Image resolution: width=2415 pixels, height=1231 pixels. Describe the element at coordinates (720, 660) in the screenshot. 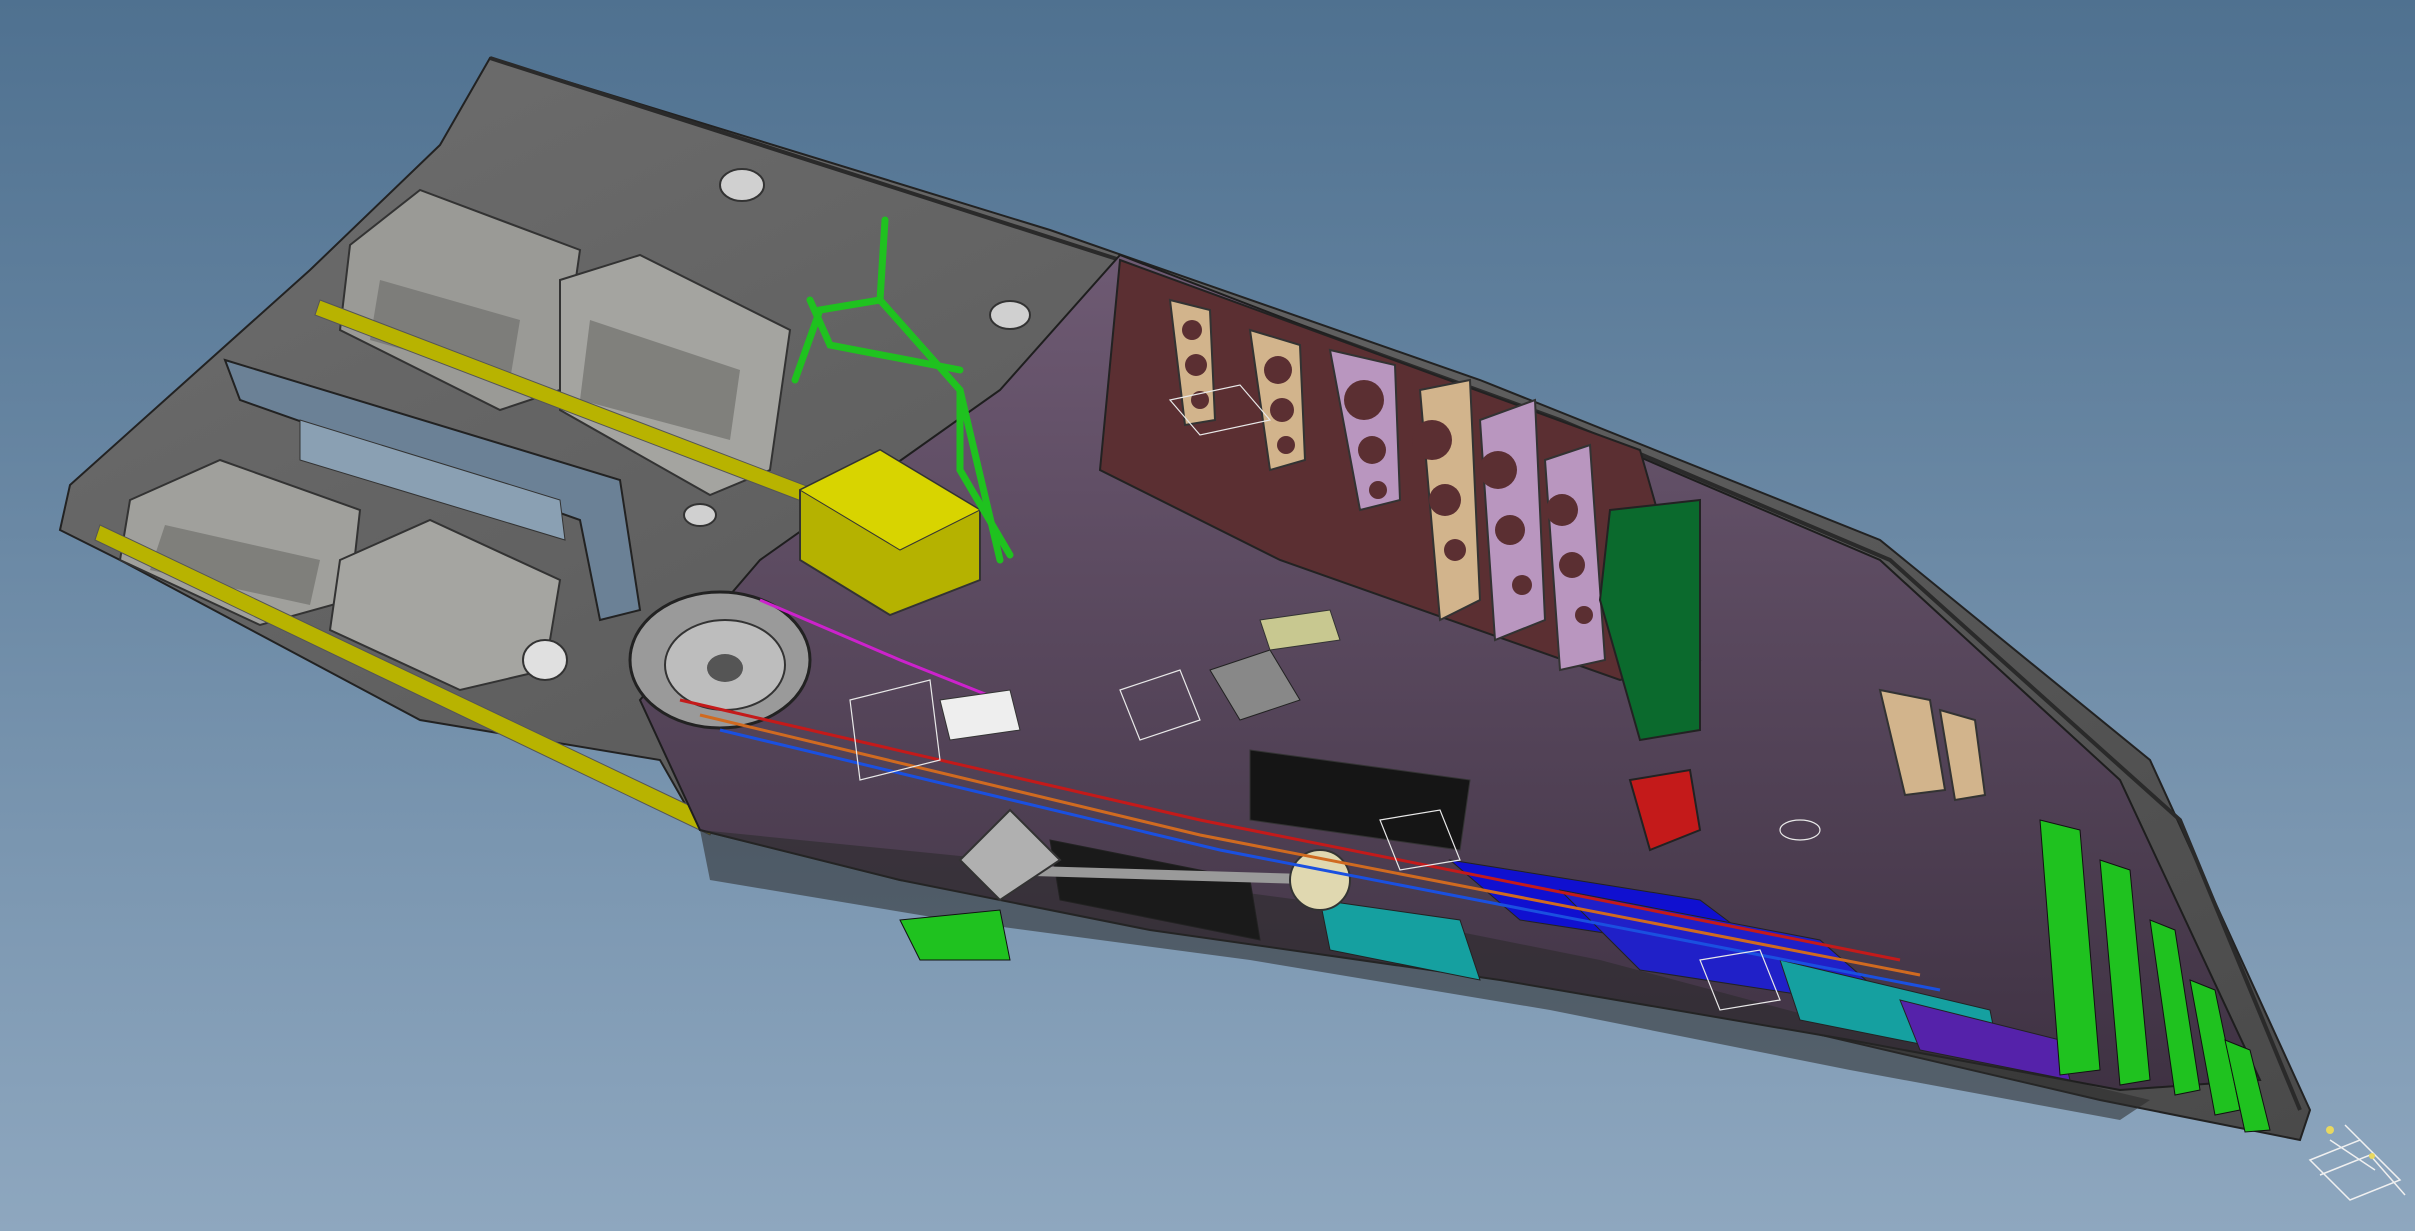

I see `flywheel` at that location.